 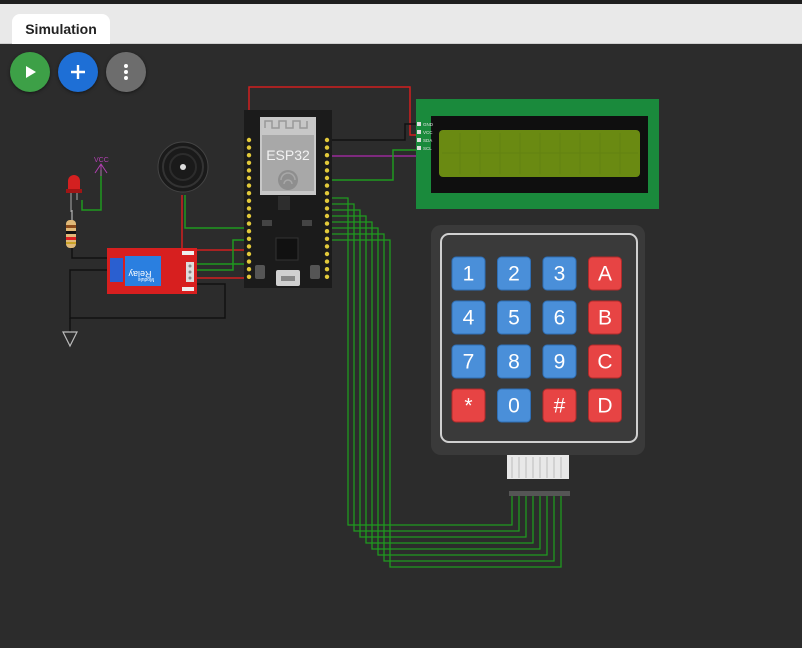 I want to click on keypad-key-0: 0, so click(x=514, y=405).